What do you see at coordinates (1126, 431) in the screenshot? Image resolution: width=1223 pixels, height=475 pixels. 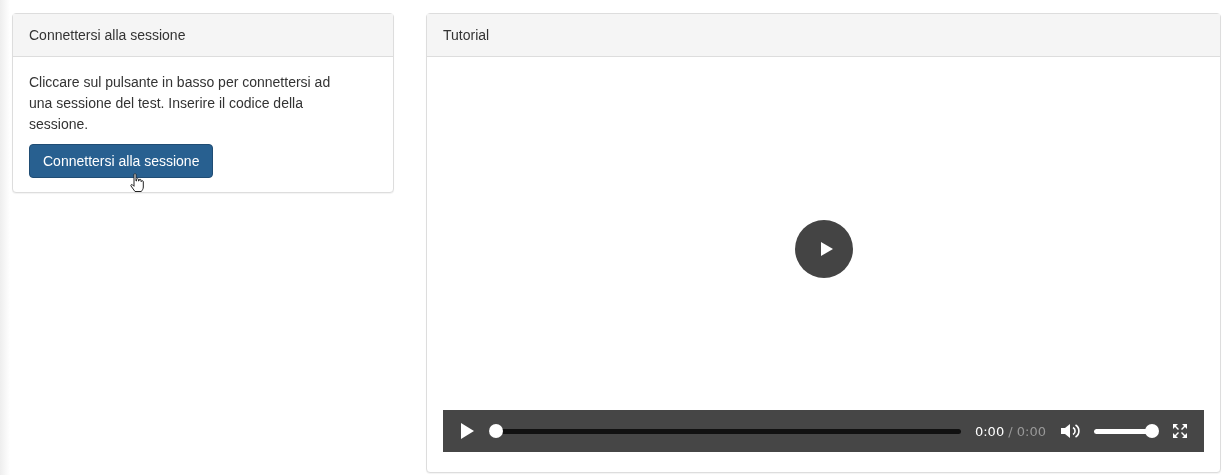 I see `volume-slider` at bounding box center [1126, 431].